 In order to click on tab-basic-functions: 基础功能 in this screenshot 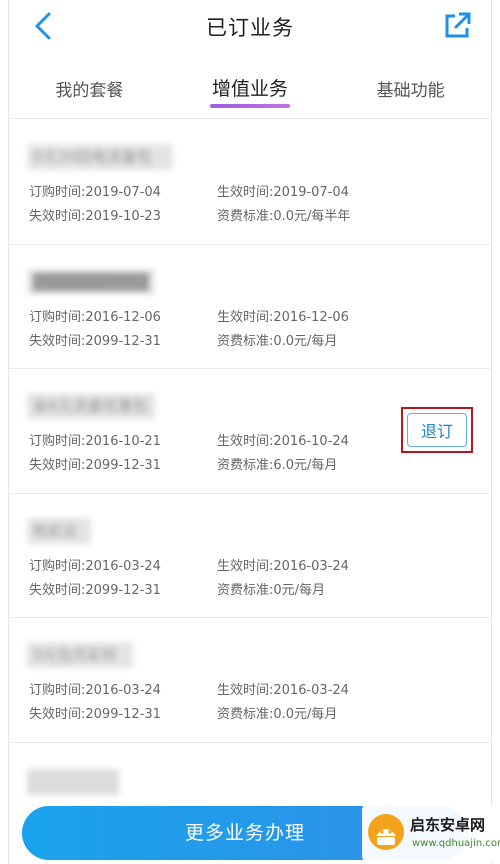, I will do `click(410, 90)`.